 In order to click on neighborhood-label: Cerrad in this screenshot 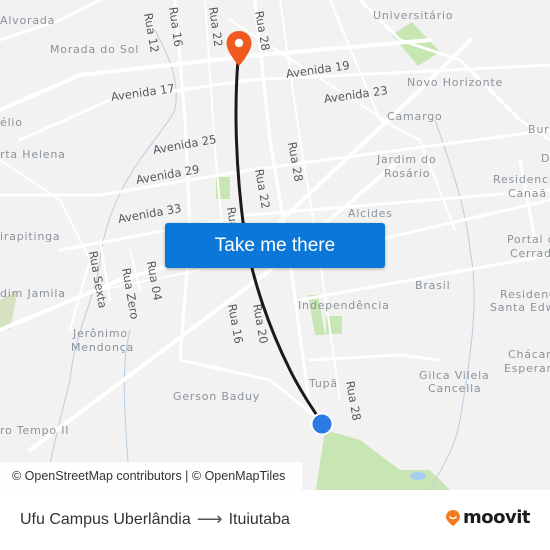, I will do `click(530, 253)`.